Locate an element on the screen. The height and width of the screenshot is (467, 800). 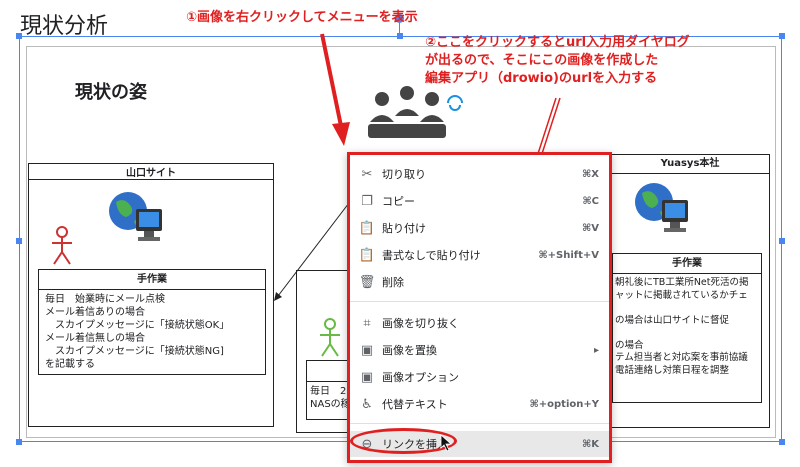
copy-icon: ❐ is located at coordinates (367, 201).